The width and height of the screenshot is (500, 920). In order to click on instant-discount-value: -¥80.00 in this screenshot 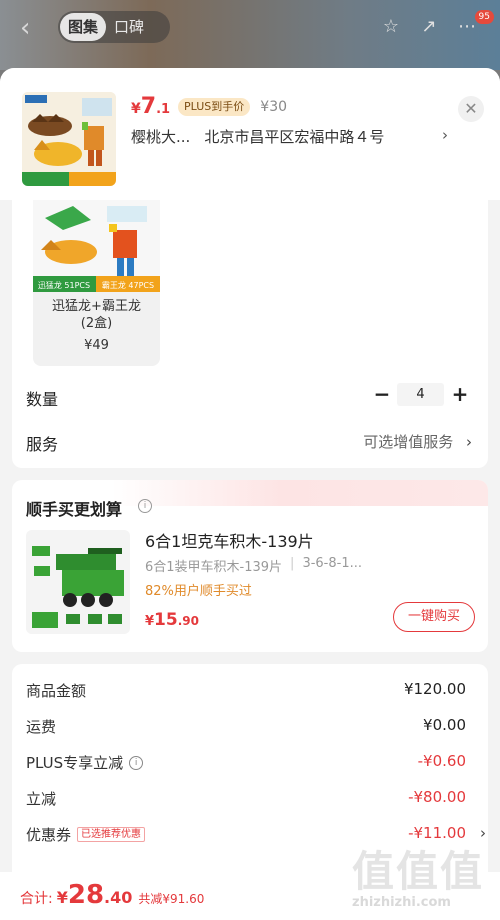, I will do `click(437, 797)`.